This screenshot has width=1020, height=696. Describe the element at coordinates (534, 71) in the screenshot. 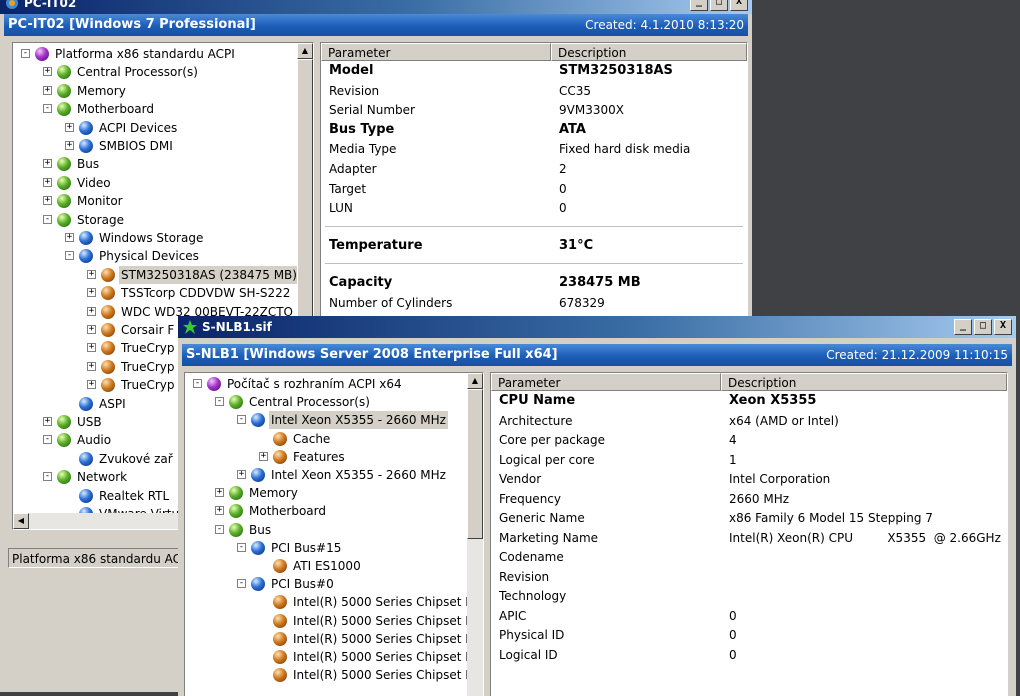

I see `property-row: Model STM3250318AS` at that location.